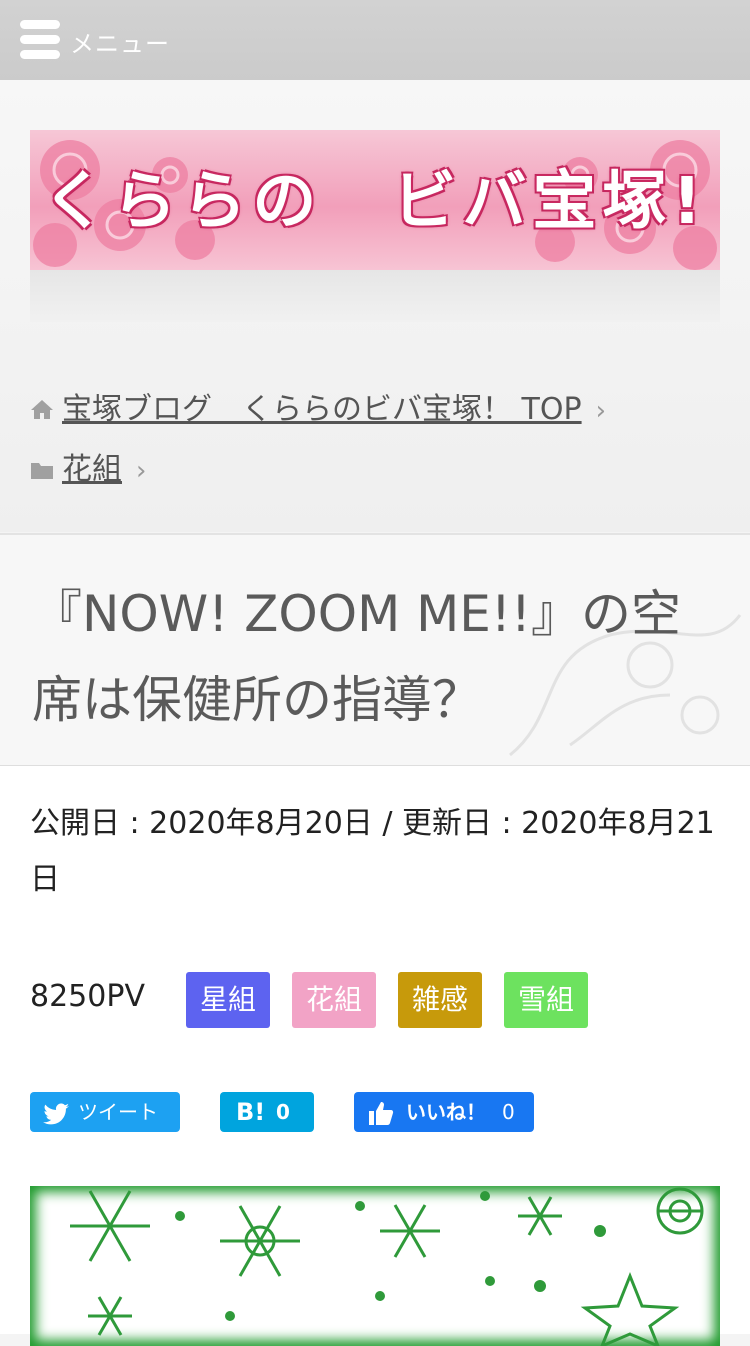  Describe the element at coordinates (334, 1000) in the screenshot. I see `tag-hanagumi: 花組` at that location.